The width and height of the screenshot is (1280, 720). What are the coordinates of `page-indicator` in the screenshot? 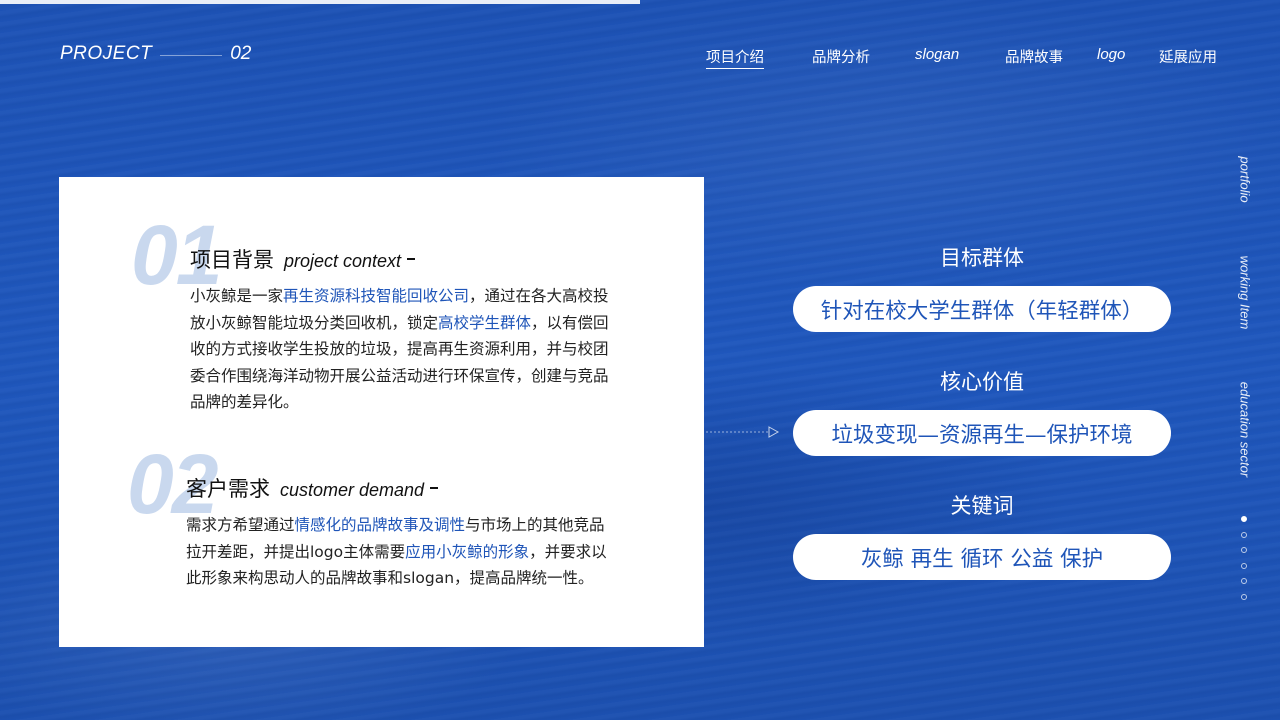 It's located at (1244, 562).